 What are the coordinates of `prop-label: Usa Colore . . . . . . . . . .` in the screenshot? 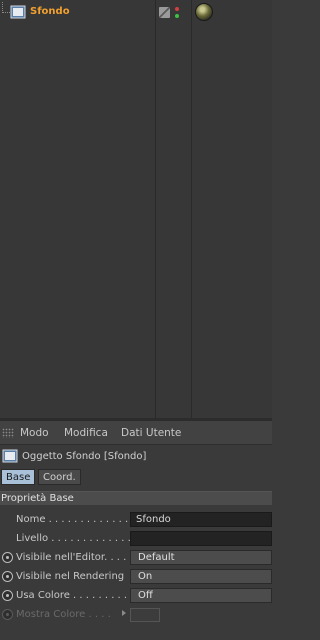 It's located at (75, 595).